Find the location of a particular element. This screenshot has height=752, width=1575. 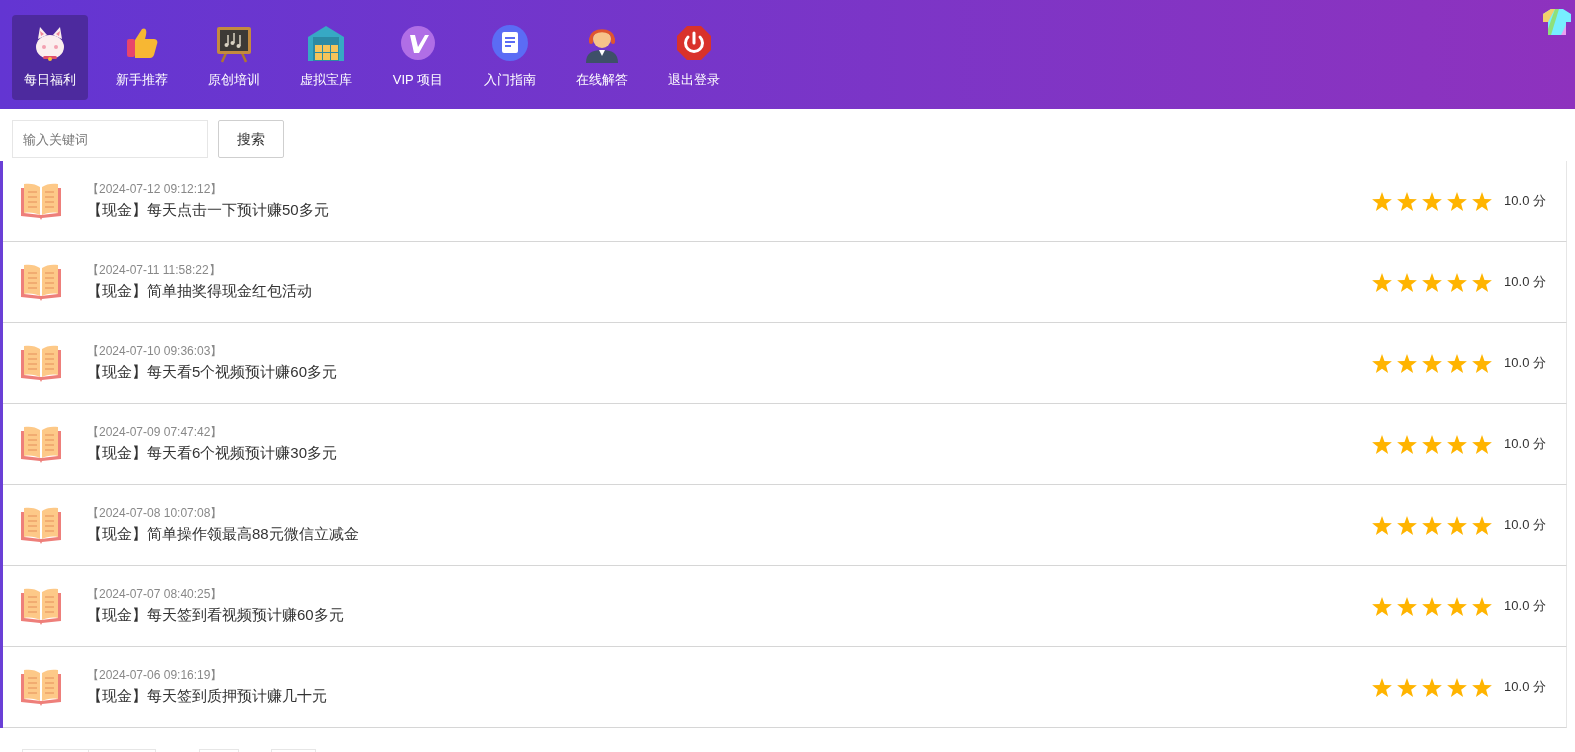

list-row: 【2024-07-09 07:47:42】 【现金】每天看6个视频预计赚30多元 10.0 分 is located at coordinates (785, 444).